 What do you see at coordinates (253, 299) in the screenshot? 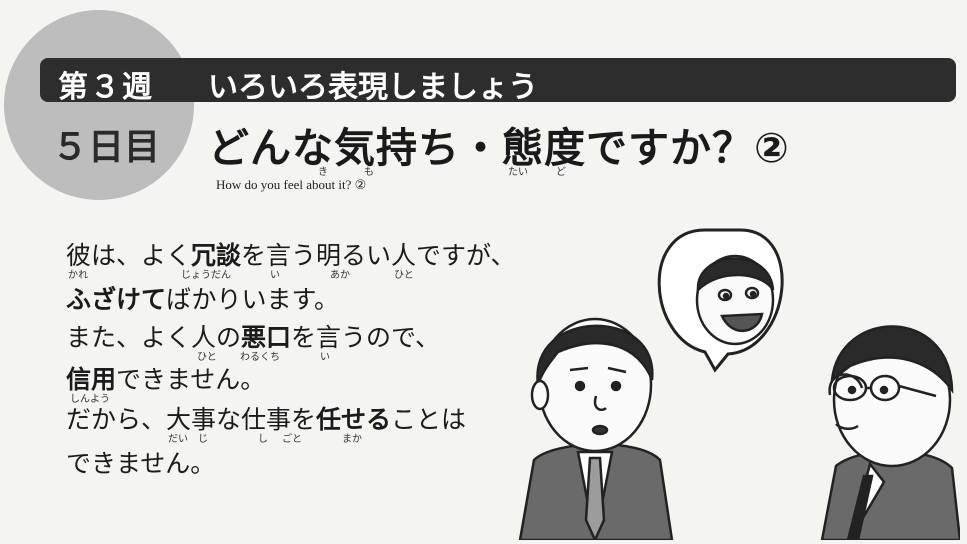
I see `line2-text: ばかりいます。` at bounding box center [253, 299].